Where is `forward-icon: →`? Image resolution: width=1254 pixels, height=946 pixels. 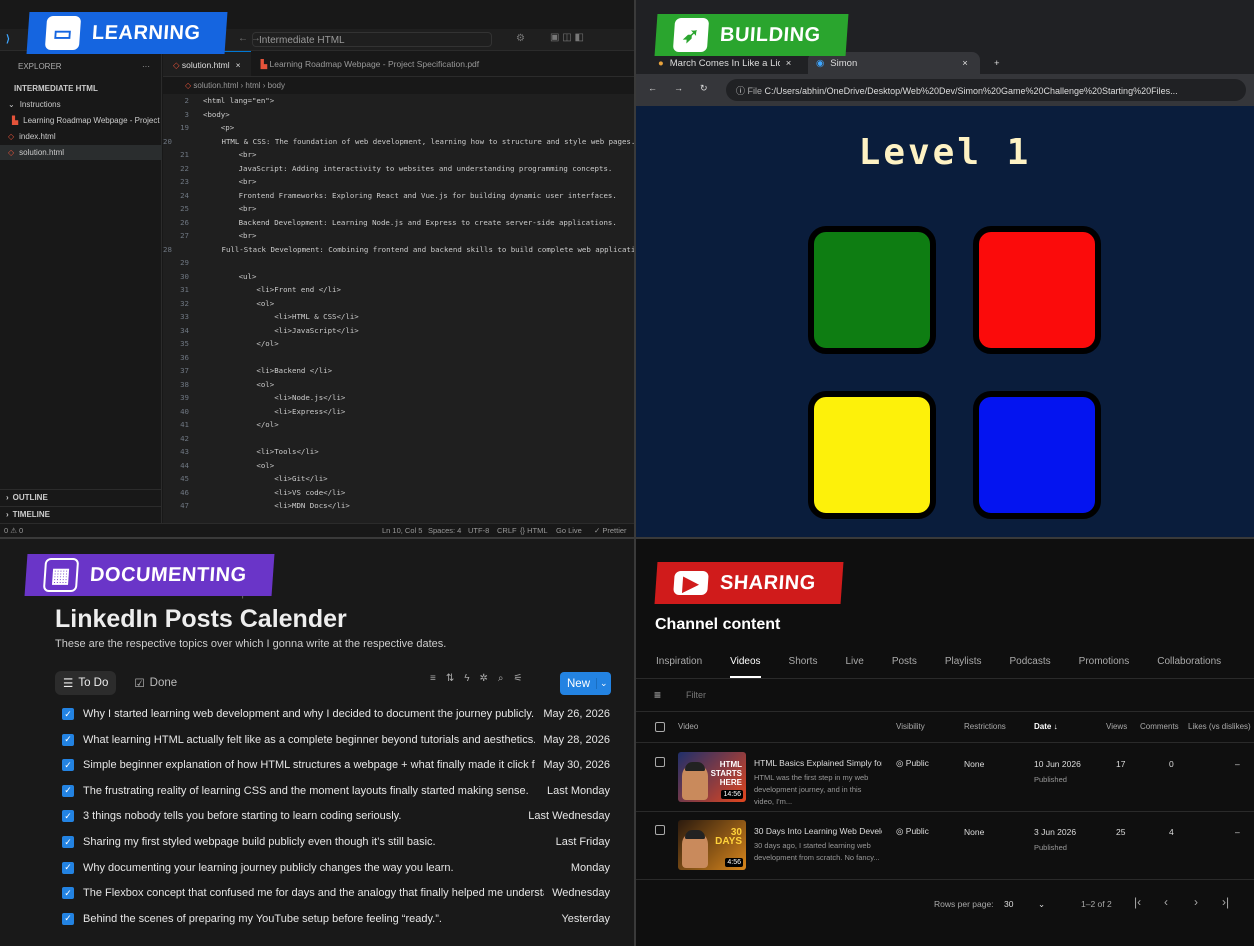
forward-icon: → is located at coordinates (678, 88).